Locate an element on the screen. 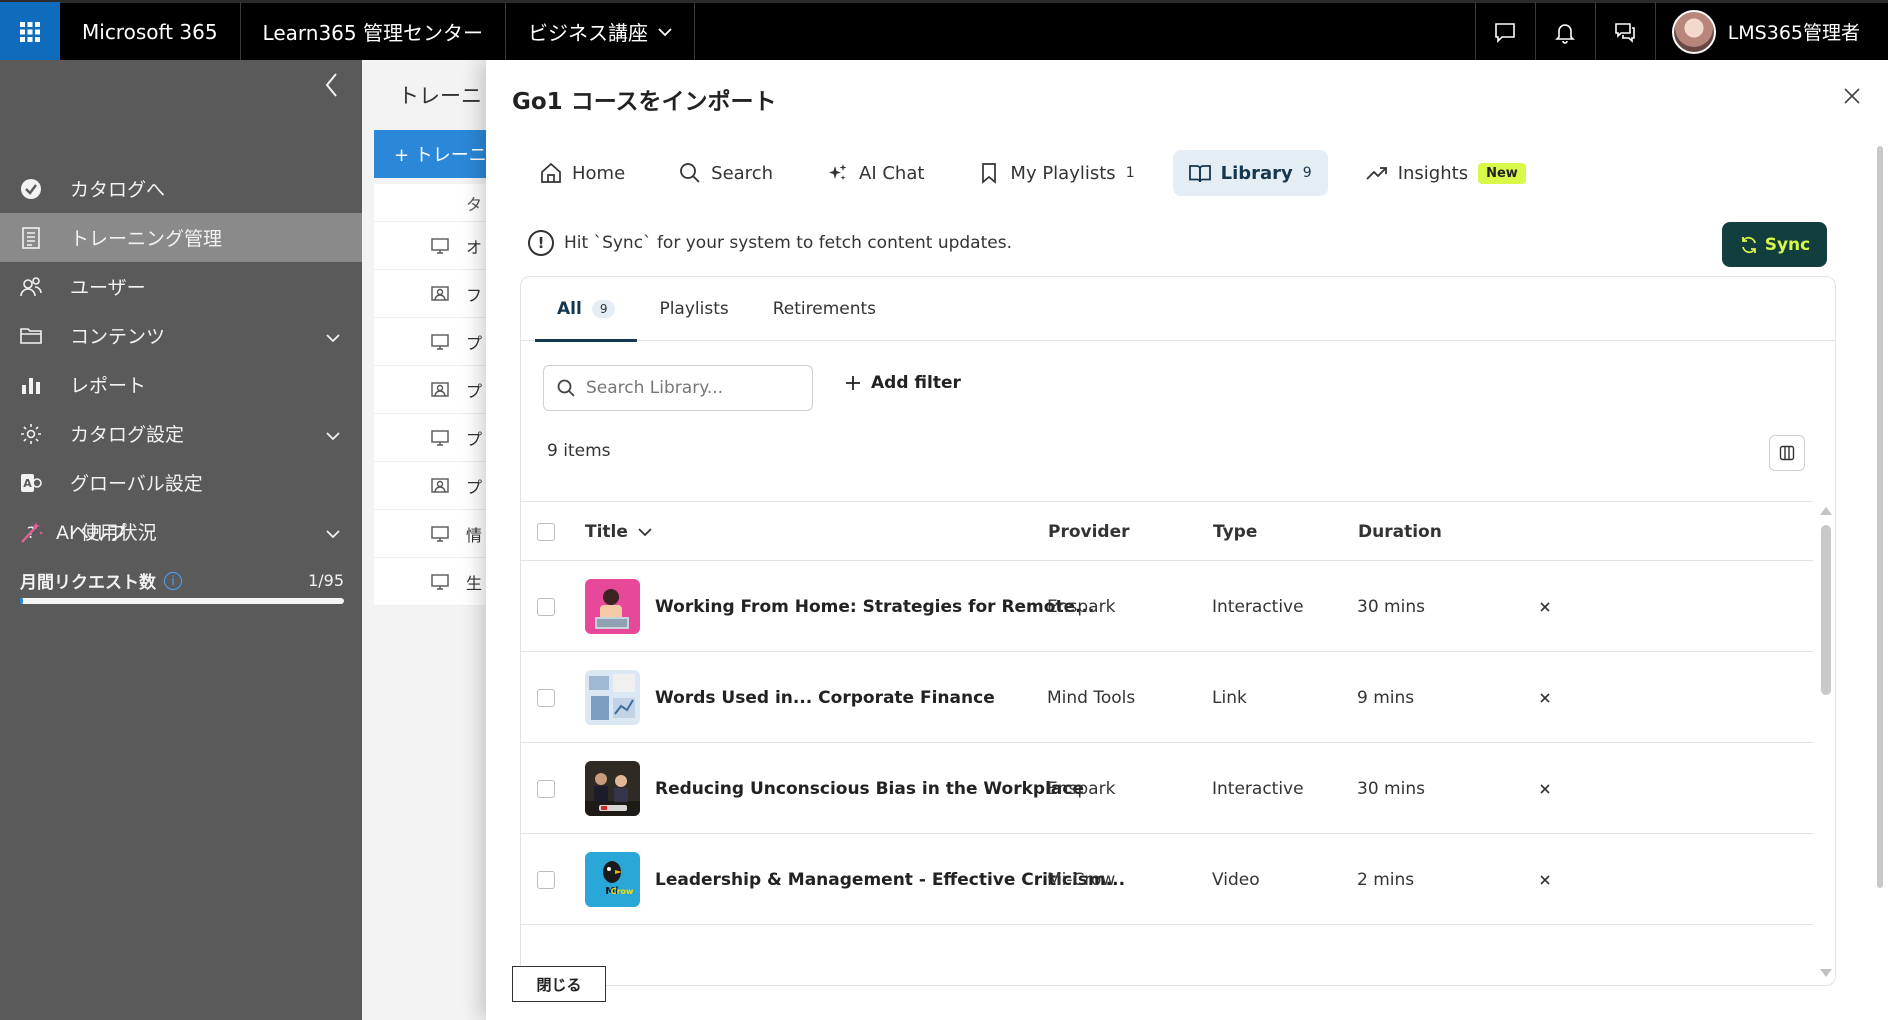 This screenshot has height=1020, width=1888. scroll-up-arrow-icon is located at coordinates (1826, 511).